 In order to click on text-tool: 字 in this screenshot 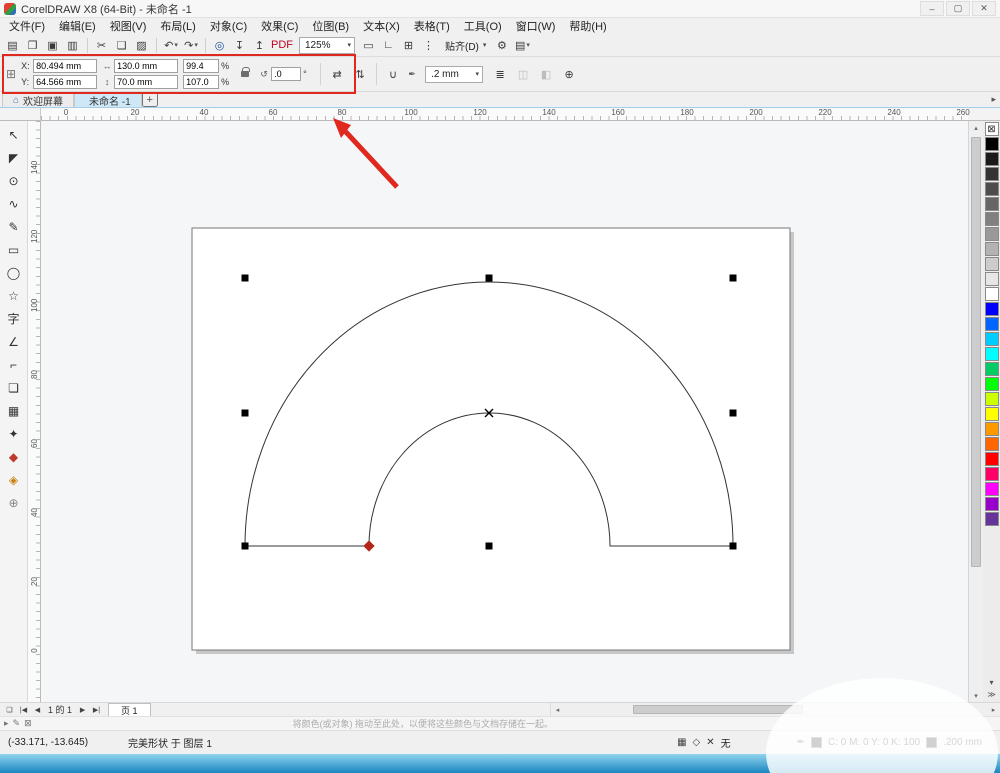, I will do `click(14, 318)`.